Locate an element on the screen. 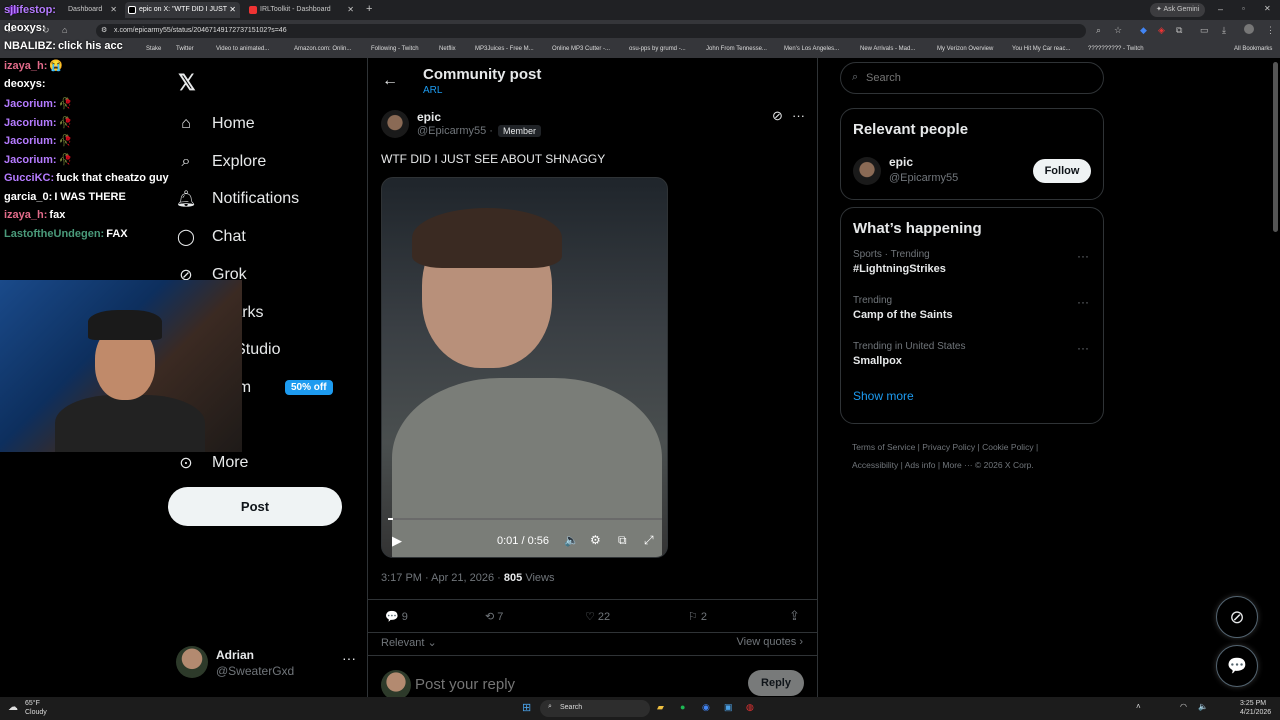  extension-icon: ◆ is located at coordinates (1143, 30).